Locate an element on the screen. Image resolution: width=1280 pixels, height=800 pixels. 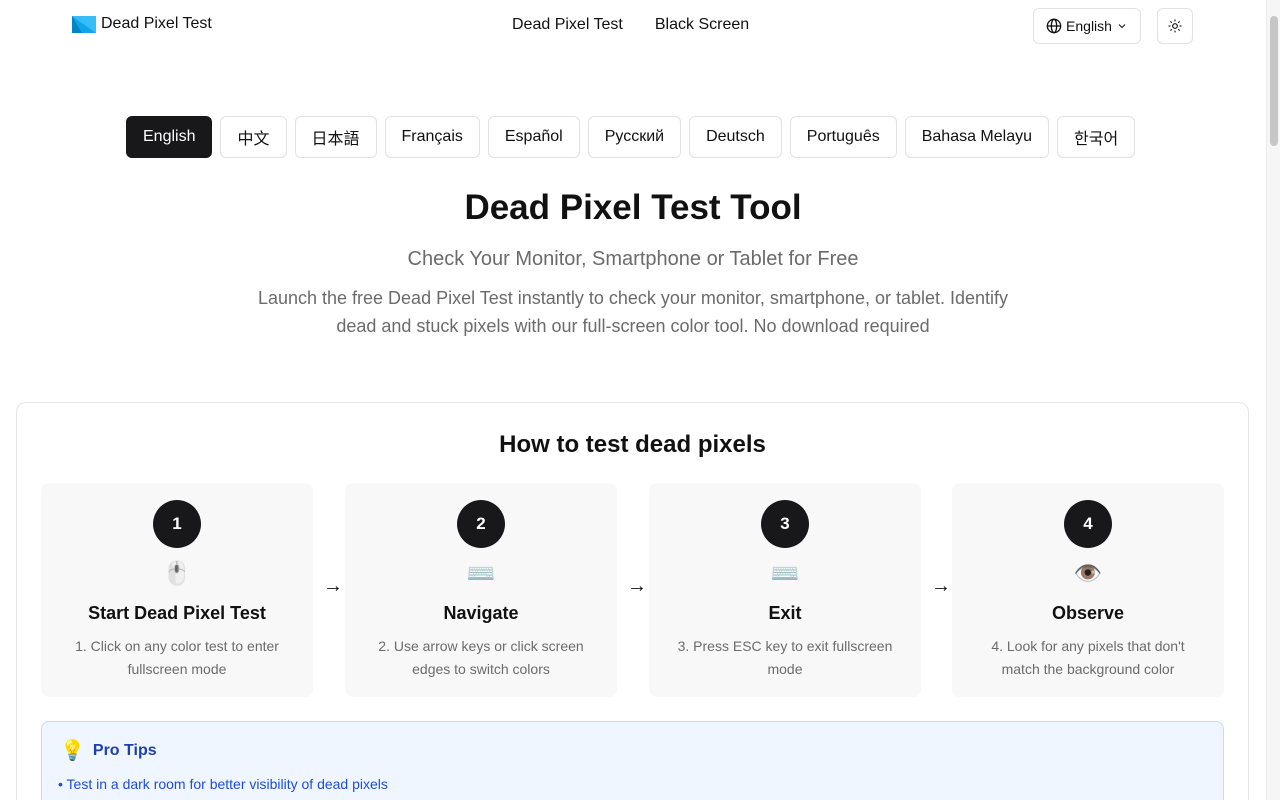
lang-tab-chinese: 中文 is located at coordinates (253, 137).